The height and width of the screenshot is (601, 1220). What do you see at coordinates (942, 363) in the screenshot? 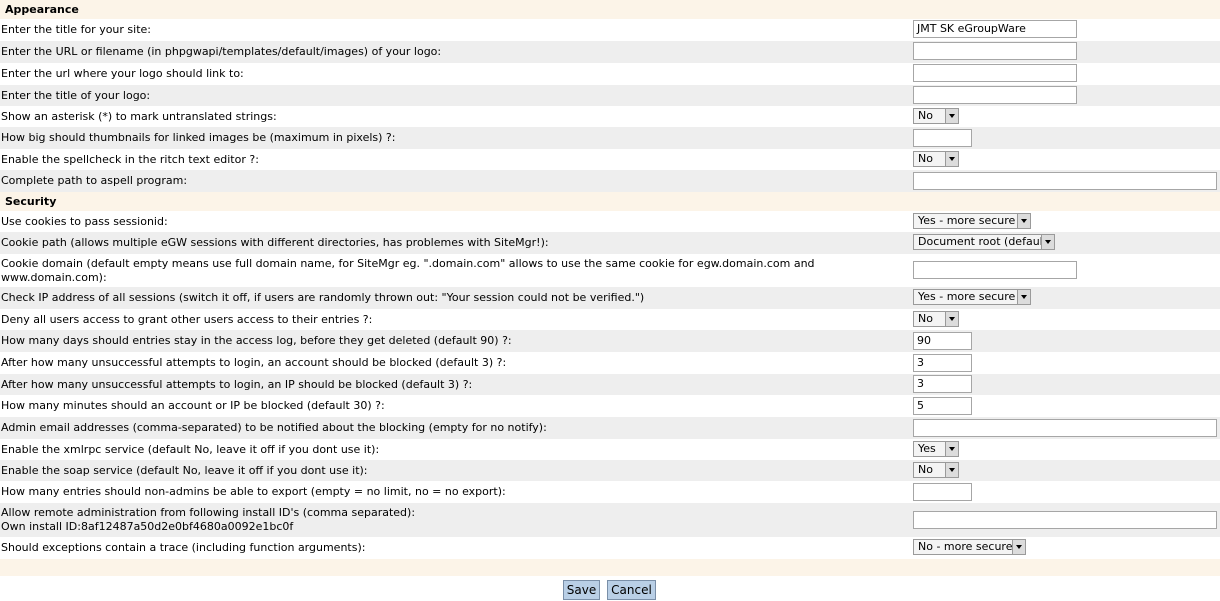
I see `account-block-attempts-input: 3` at bounding box center [942, 363].